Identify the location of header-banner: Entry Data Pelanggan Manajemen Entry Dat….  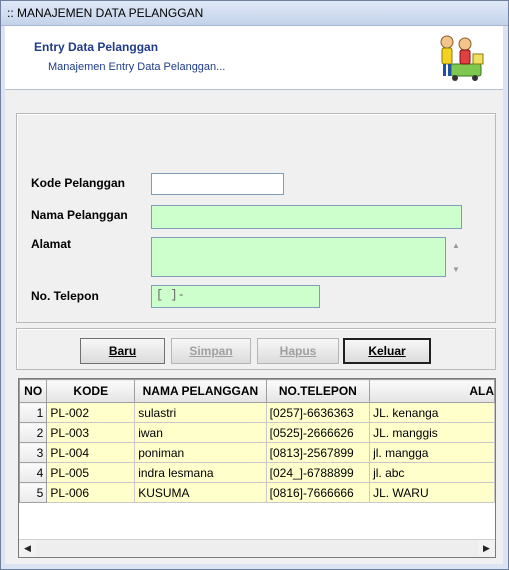
(254, 58).